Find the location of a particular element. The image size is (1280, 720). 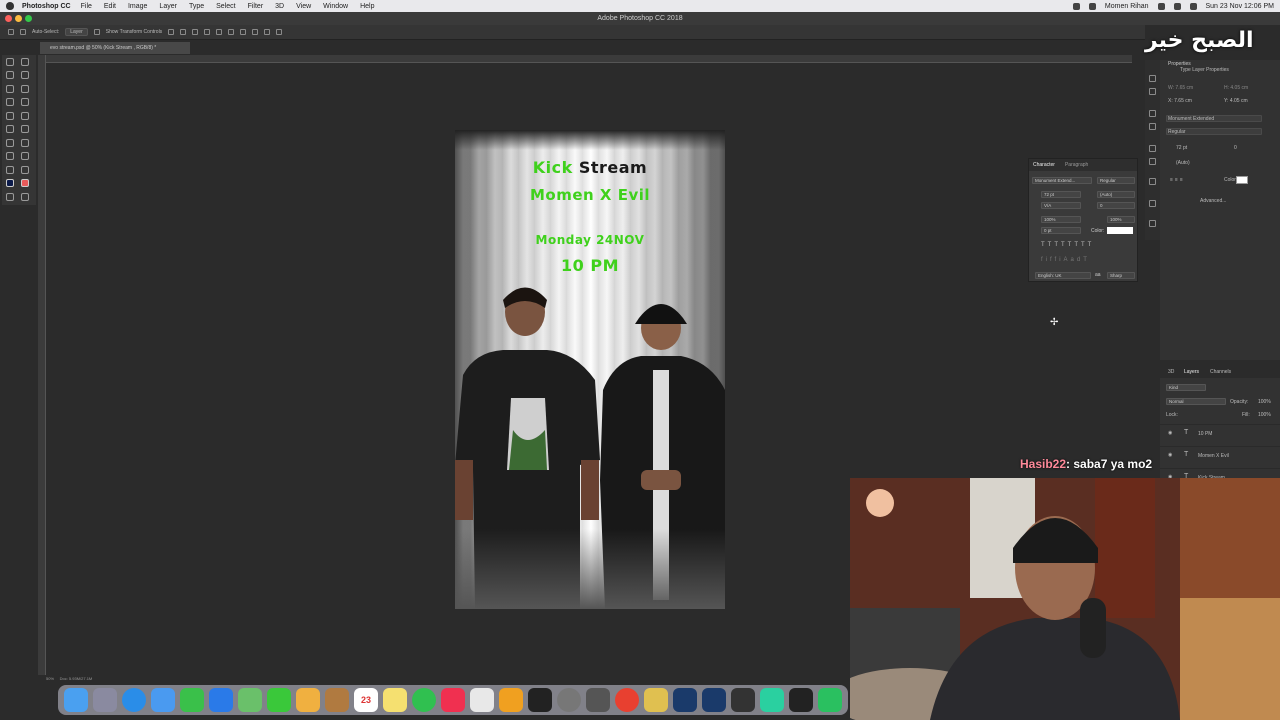

calendar-icon: 23 is located at coordinates (366, 700).